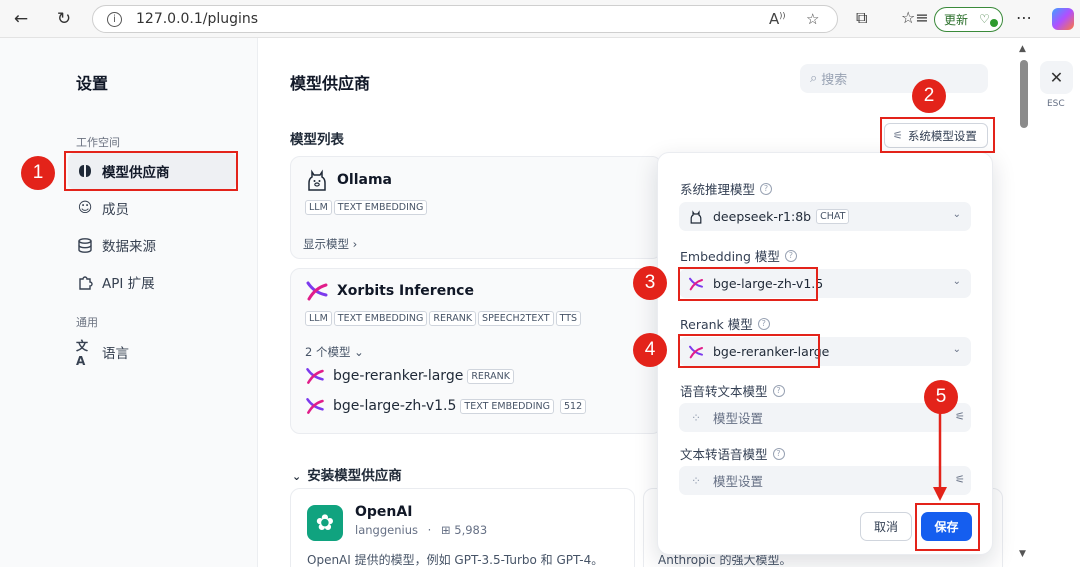  What do you see at coordinates (1022, 49) in the screenshot?
I see `scroll-up-arrow-icon: ▲` at bounding box center [1022, 49].